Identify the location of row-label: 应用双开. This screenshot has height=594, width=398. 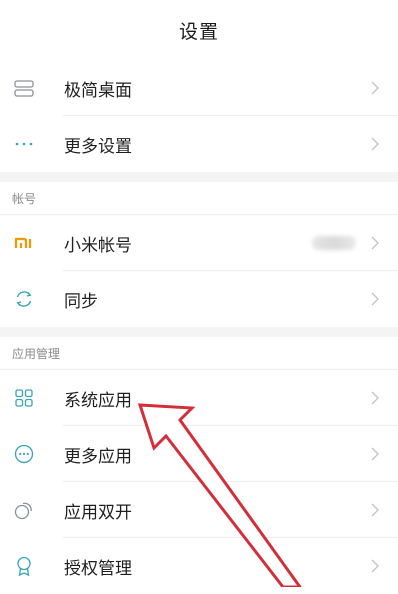
(98, 512).